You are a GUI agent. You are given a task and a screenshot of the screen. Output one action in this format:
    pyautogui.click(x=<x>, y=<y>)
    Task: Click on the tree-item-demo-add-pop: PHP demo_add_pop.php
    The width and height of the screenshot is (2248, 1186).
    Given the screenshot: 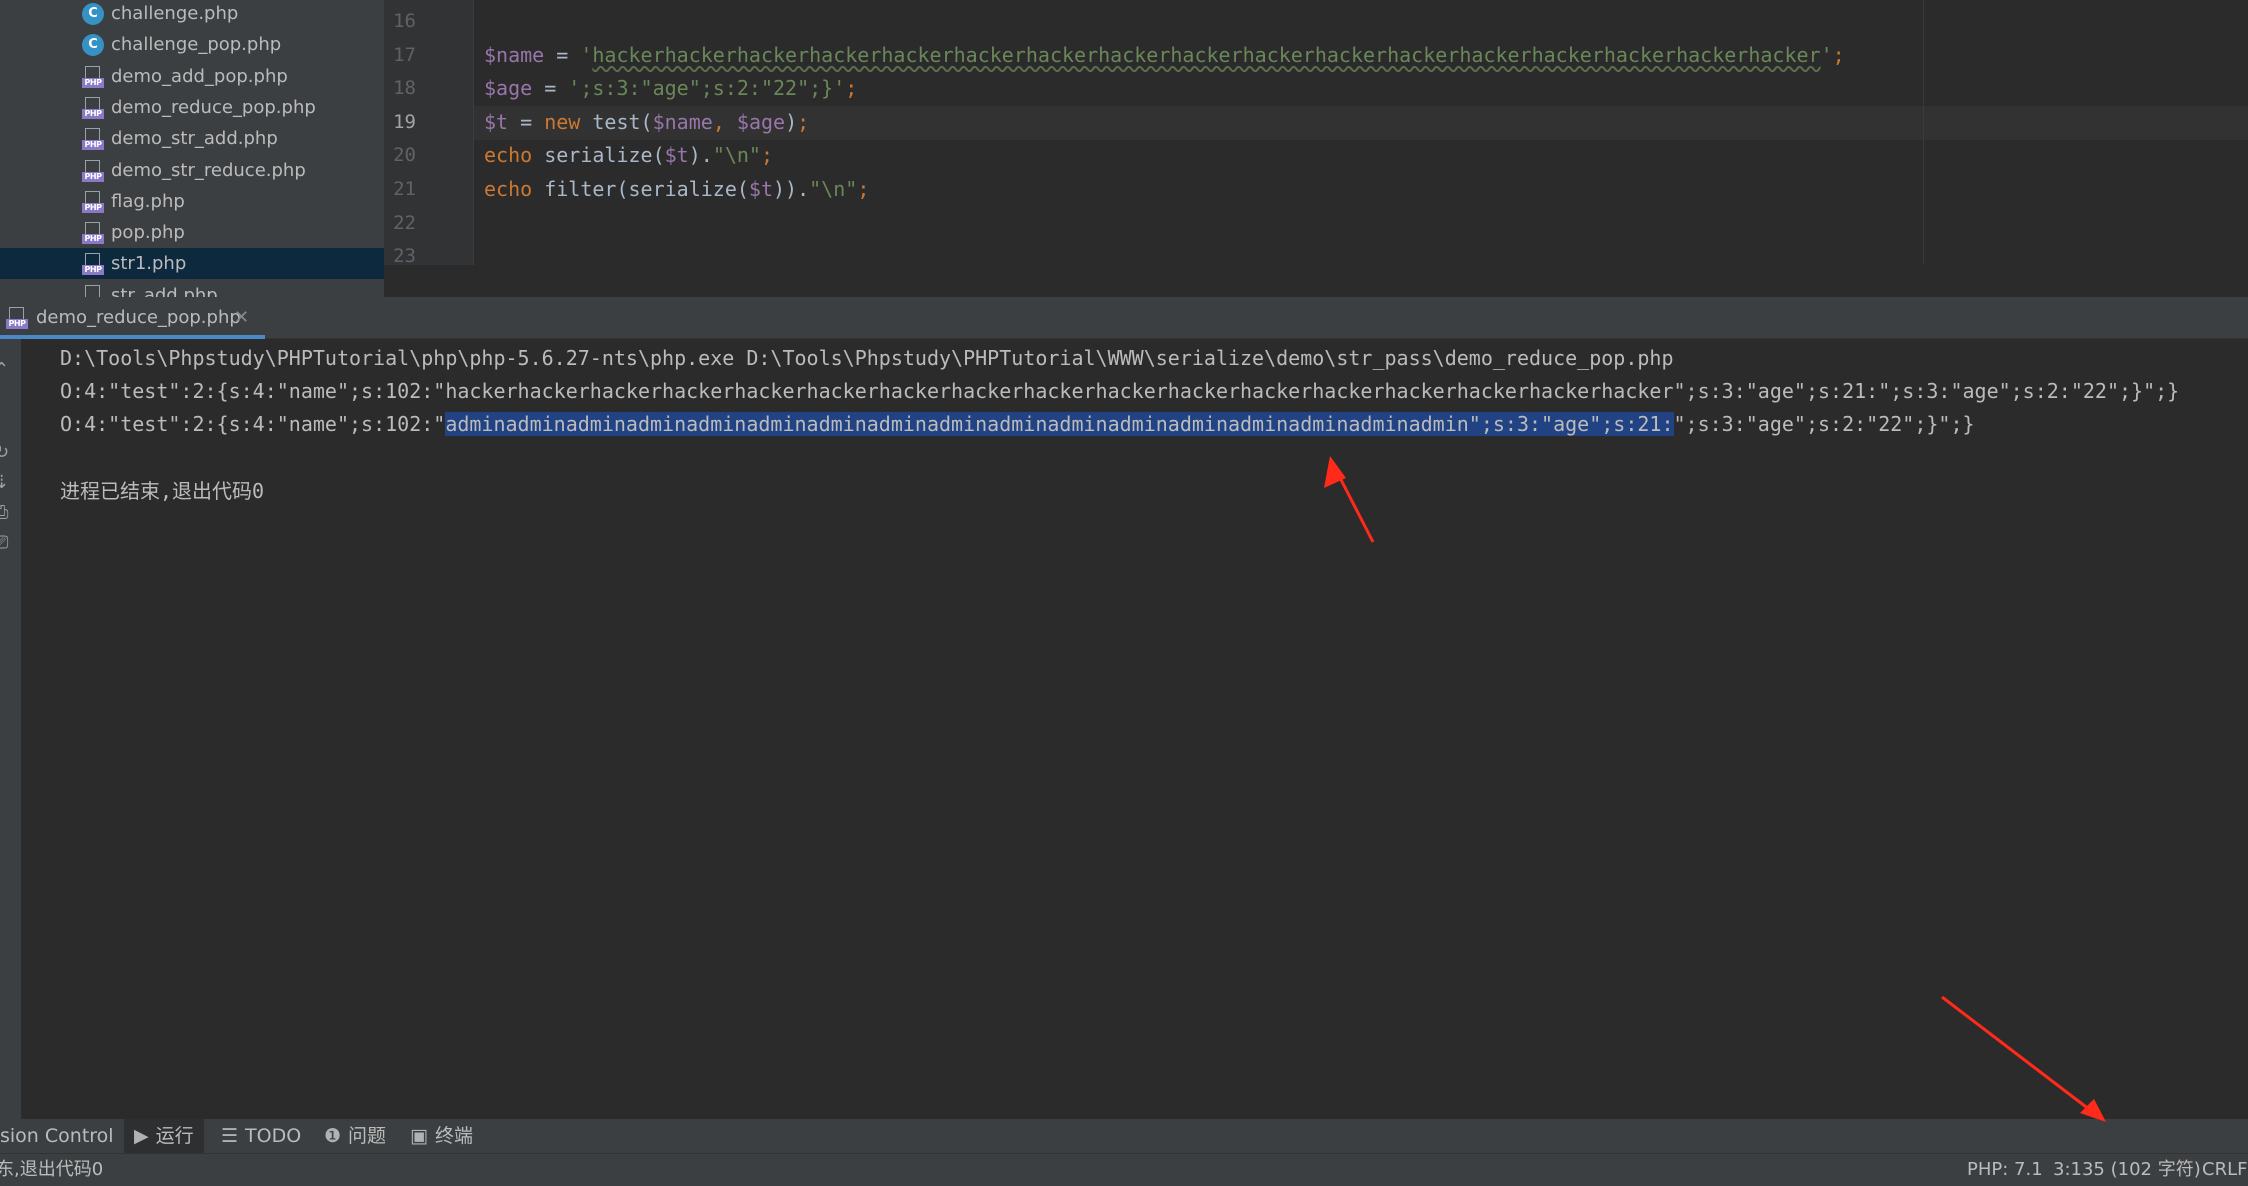 What is the action you would take?
    pyautogui.click(x=192, y=76)
    